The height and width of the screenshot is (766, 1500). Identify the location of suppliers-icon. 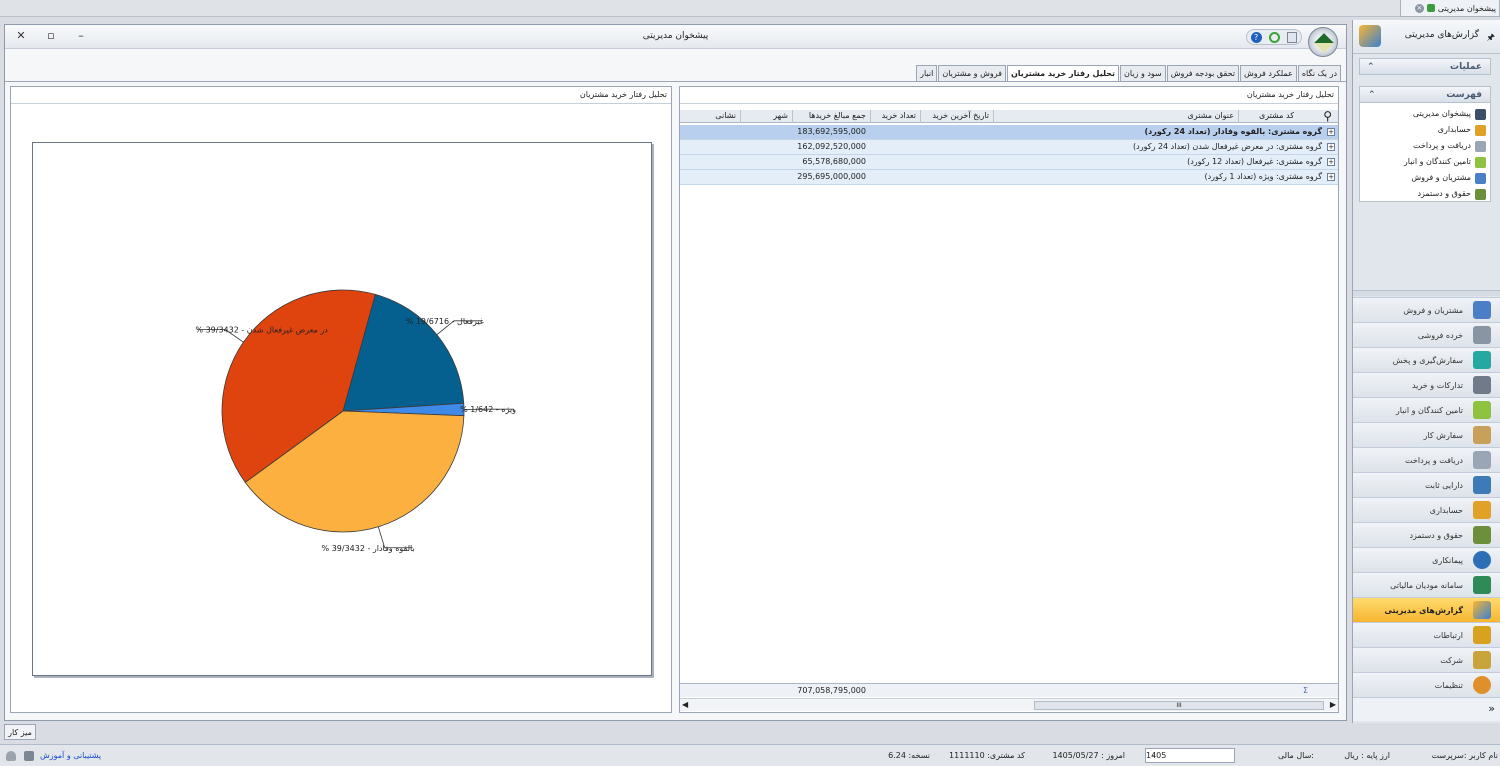
(1482, 410).